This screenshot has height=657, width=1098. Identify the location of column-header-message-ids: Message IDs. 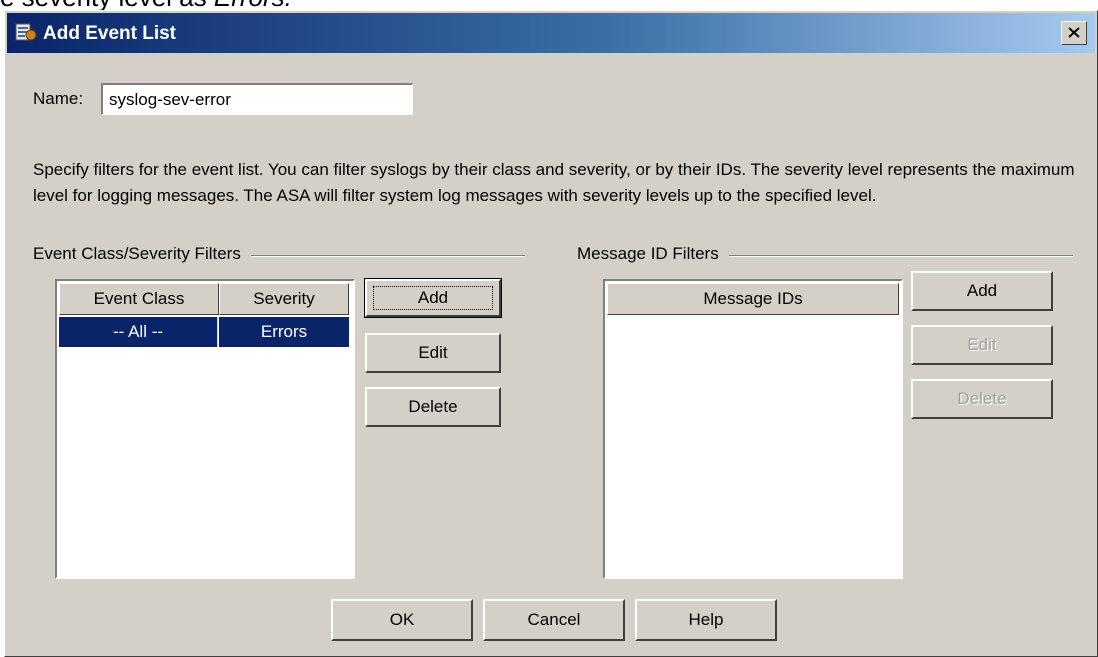
(753, 299).